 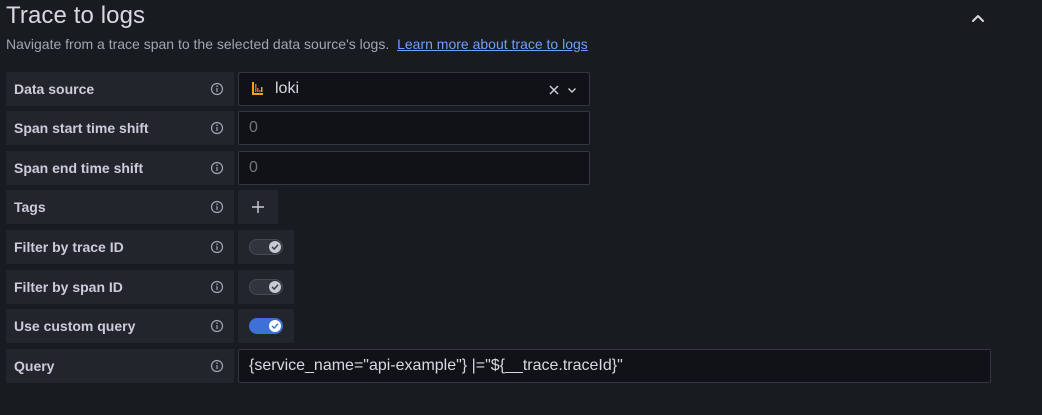 I want to click on label-data-source: Data source, so click(x=120, y=89).